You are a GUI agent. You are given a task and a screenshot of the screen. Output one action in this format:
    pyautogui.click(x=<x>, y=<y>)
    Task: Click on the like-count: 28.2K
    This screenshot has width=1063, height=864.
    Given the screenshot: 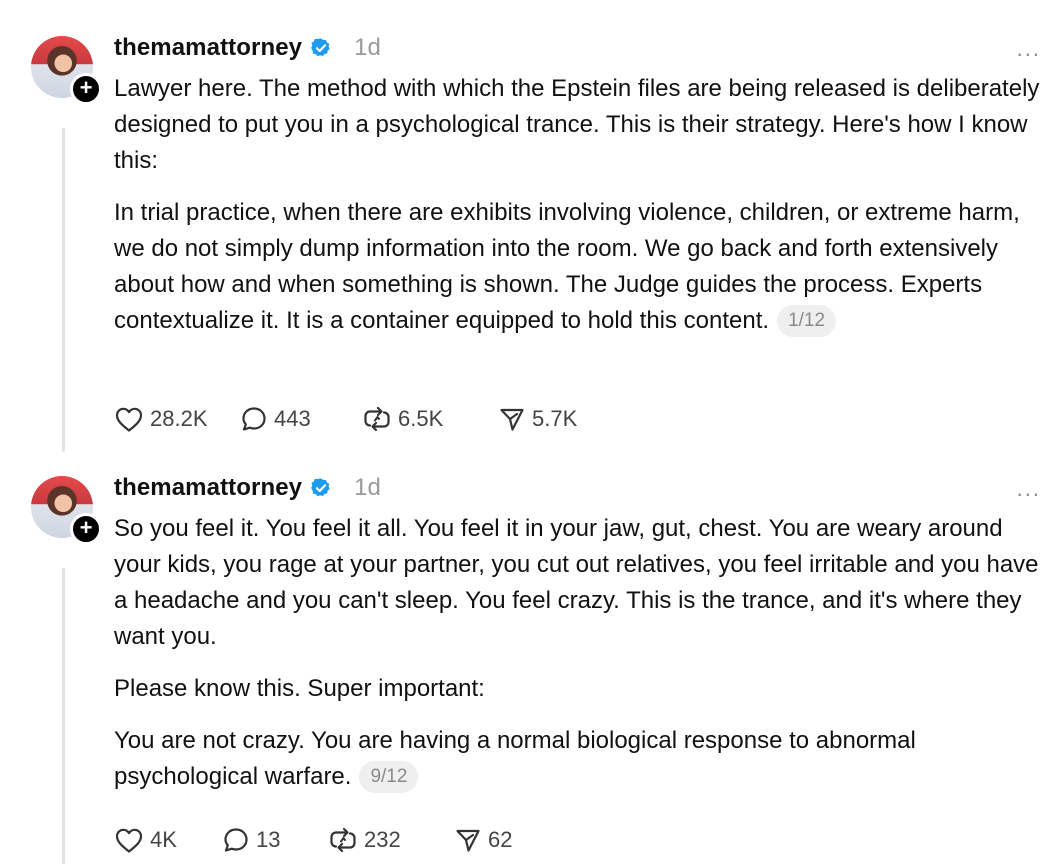 What is the action you would take?
    pyautogui.click(x=179, y=418)
    